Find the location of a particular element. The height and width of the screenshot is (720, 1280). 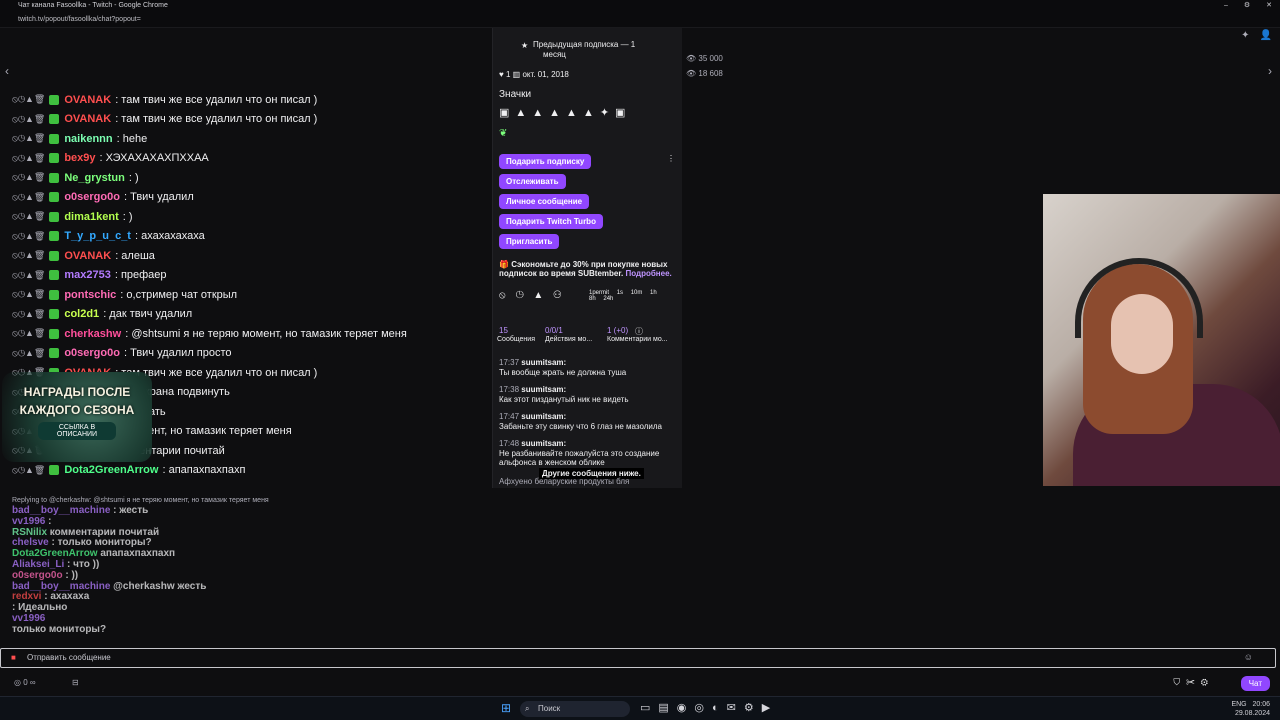

whisper-button: Личное сообщение is located at coordinates (544, 201).